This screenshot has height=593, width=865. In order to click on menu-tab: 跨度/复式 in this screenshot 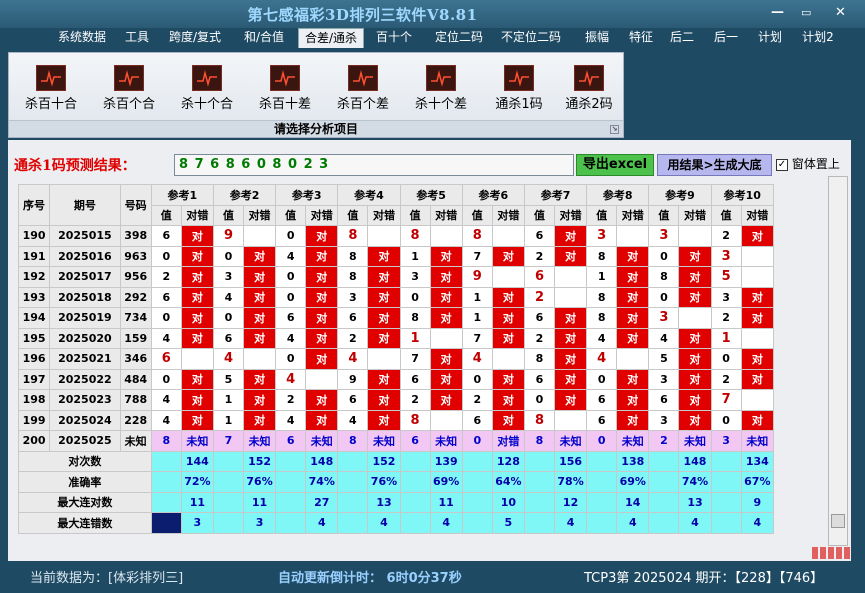, I will do `click(195, 38)`.